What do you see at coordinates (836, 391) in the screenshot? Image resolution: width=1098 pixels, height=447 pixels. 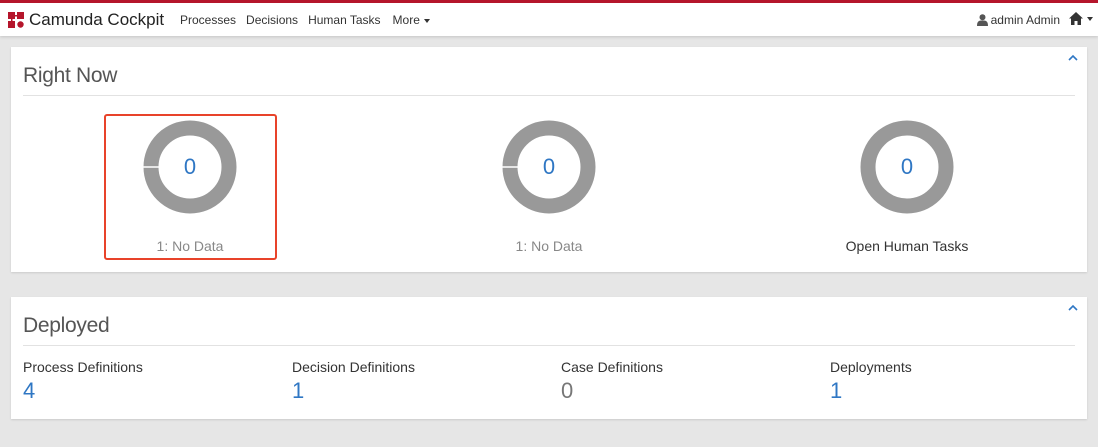 I see `deployments-count: 1` at bounding box center [836, 391].